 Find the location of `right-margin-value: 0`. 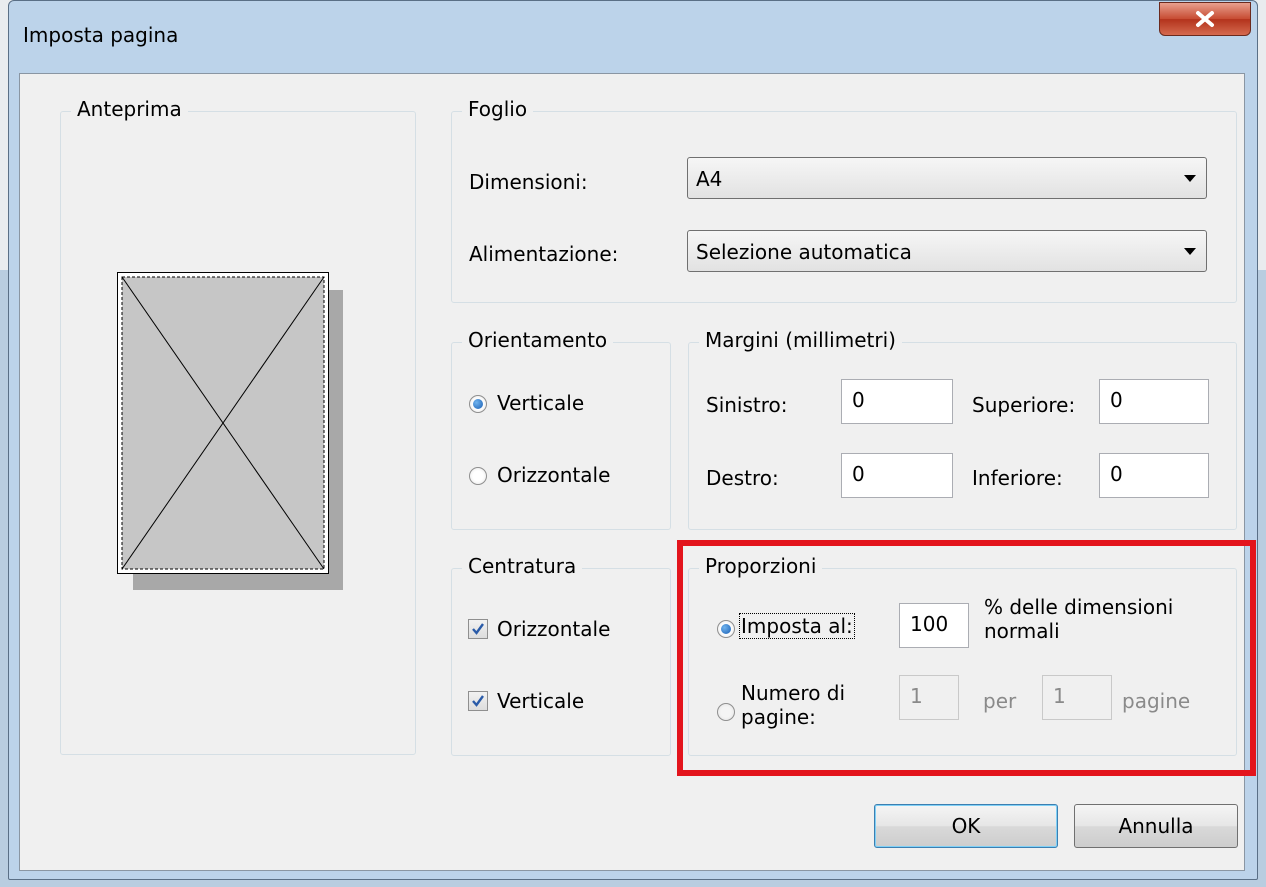

right-margin-value: 0 is located at coordinates (858, 474).